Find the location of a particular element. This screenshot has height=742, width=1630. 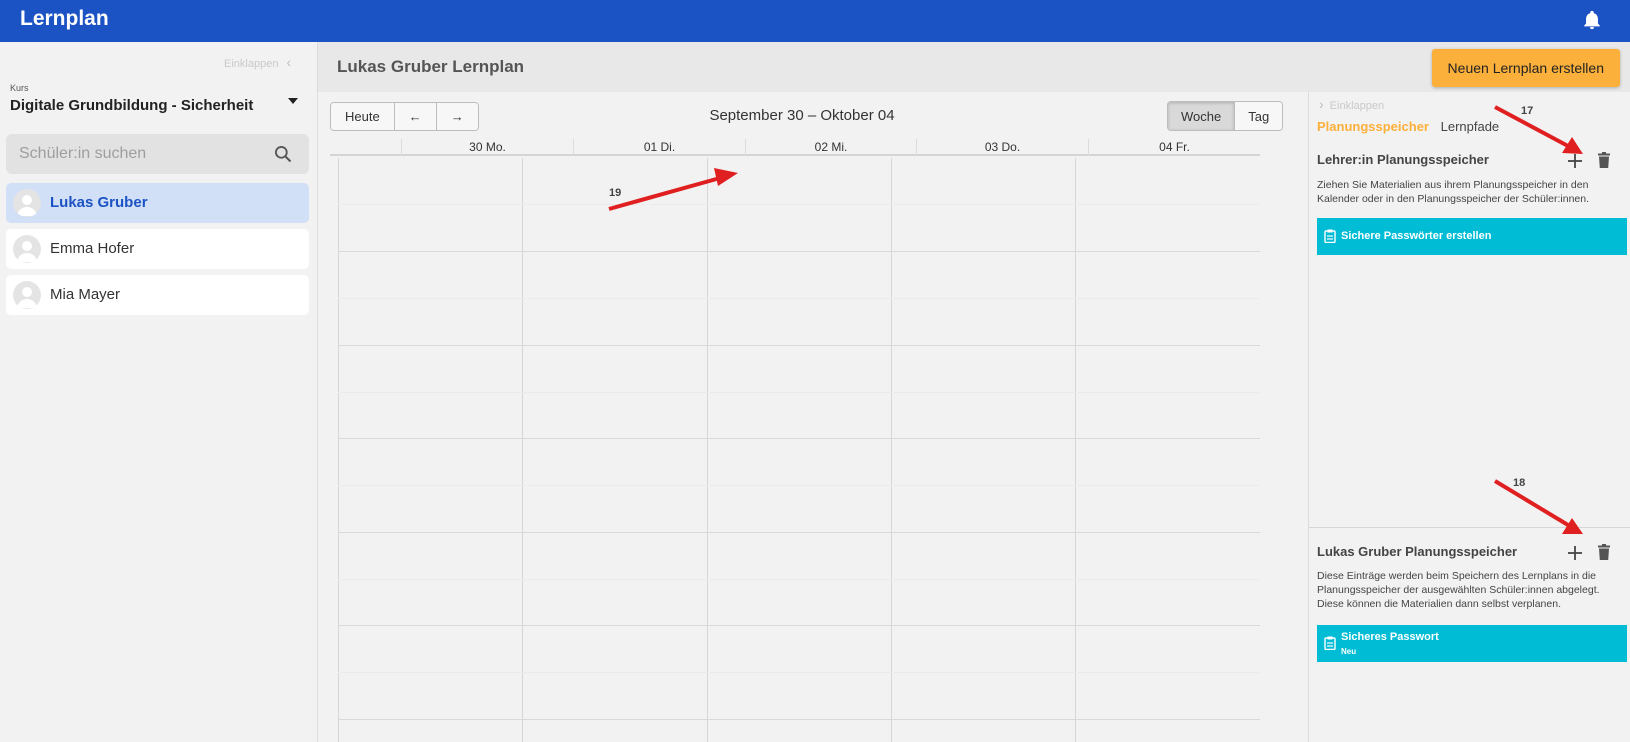

student-name: Mia Mayer is located at coordinates (85, 294).